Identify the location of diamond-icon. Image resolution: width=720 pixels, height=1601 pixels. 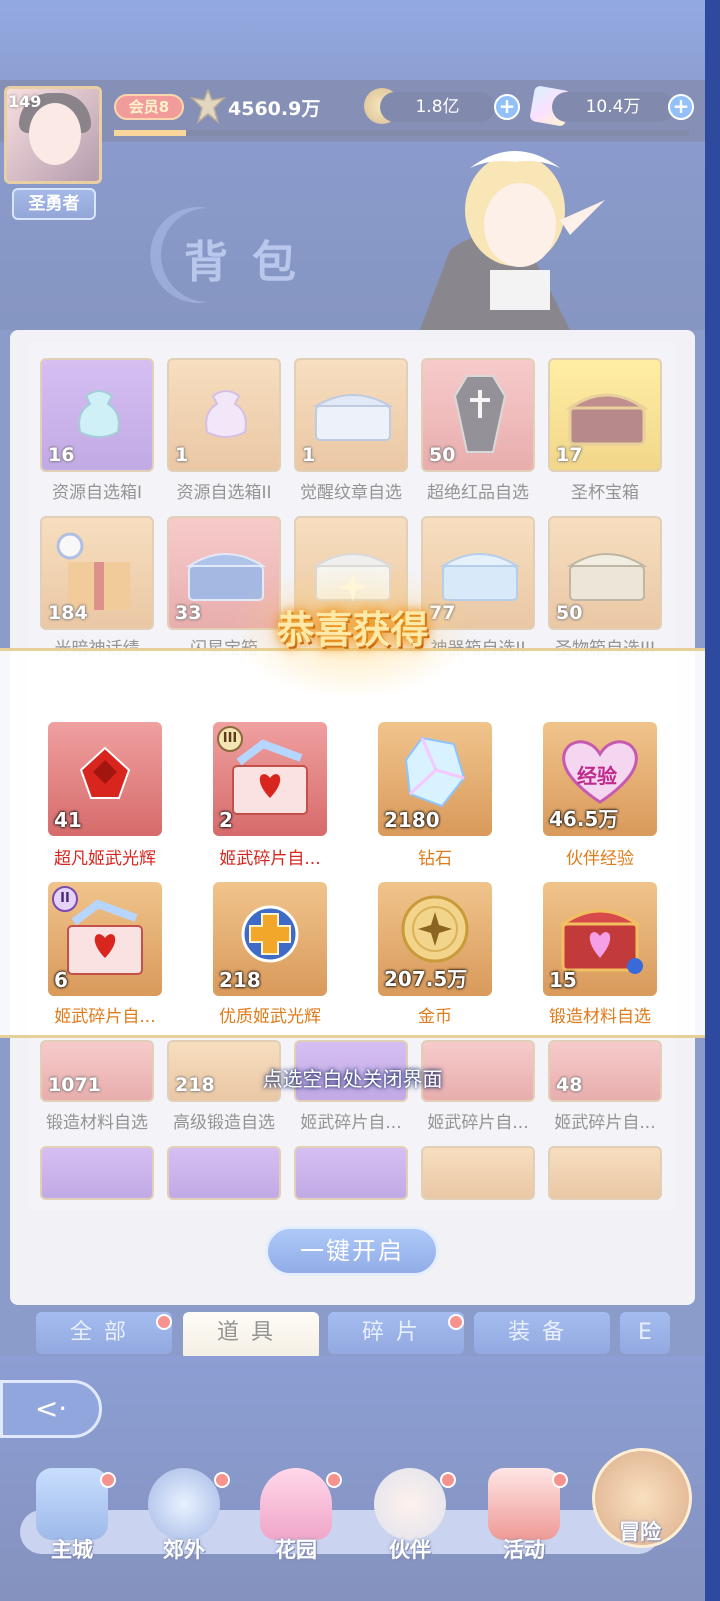
(435, 772).